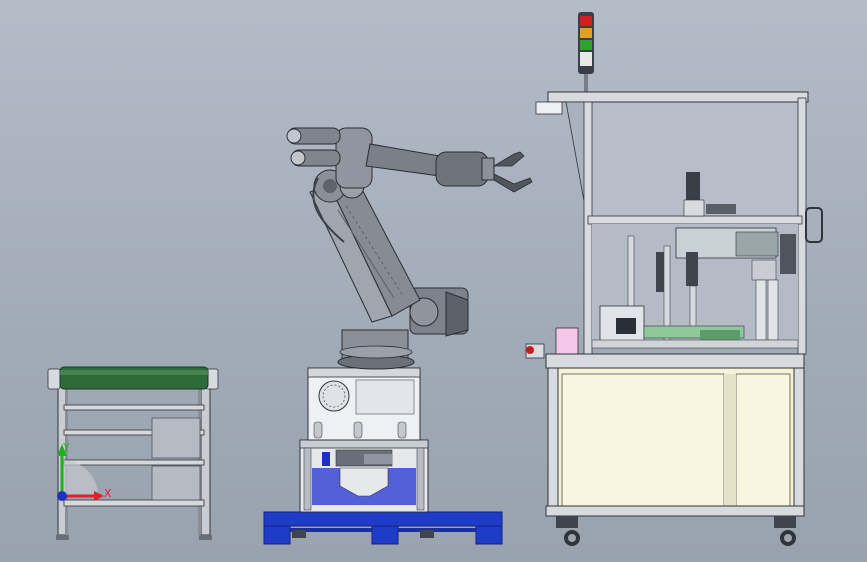 The width and height of the screenshot is (867, 562). I want to click on red-light, so click(586, 21).